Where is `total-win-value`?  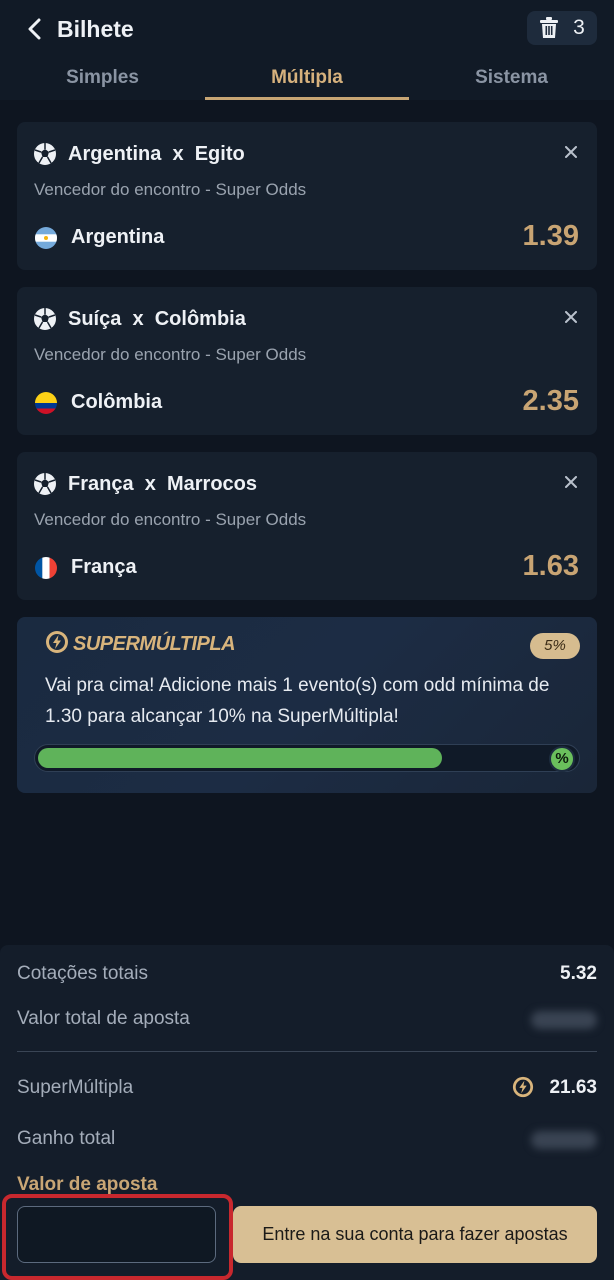 total-win-value is located at coordinates (564, 1140).